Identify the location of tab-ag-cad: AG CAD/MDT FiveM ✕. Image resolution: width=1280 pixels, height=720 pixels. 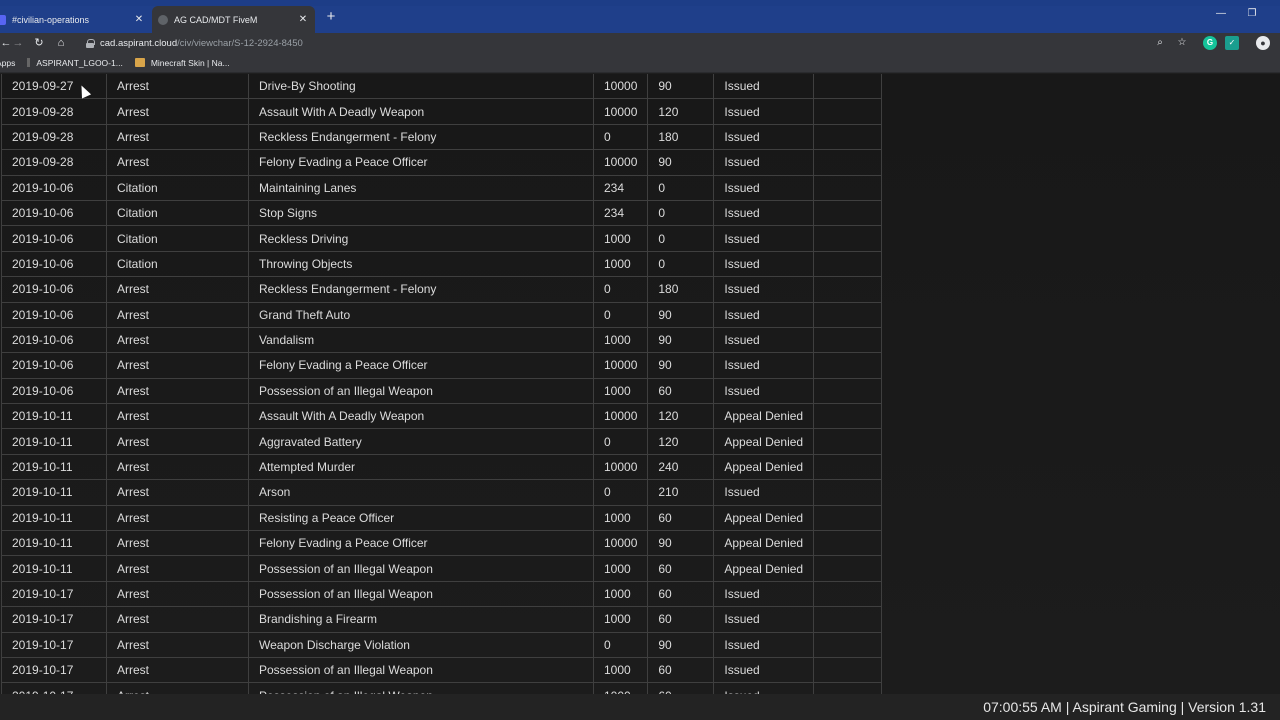
(233, 19).